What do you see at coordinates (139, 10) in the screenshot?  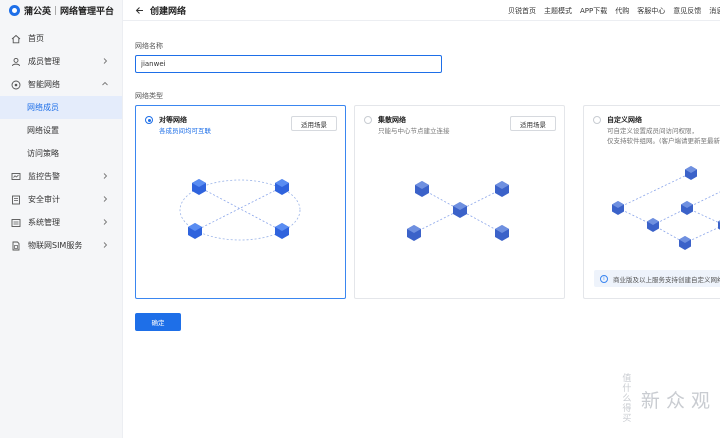 I see `back-arrow-icon` at bounding box center [139, 10].